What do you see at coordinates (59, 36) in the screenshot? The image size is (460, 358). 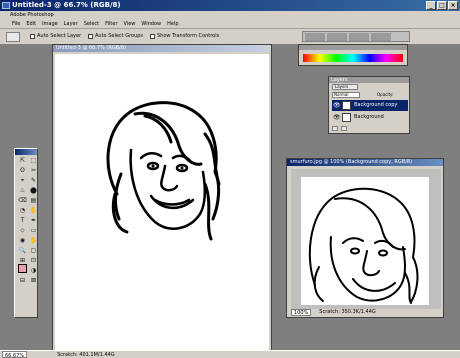 I see `auto-select-layer-label: Auto Select Layer` at bounding box center [59, 36].